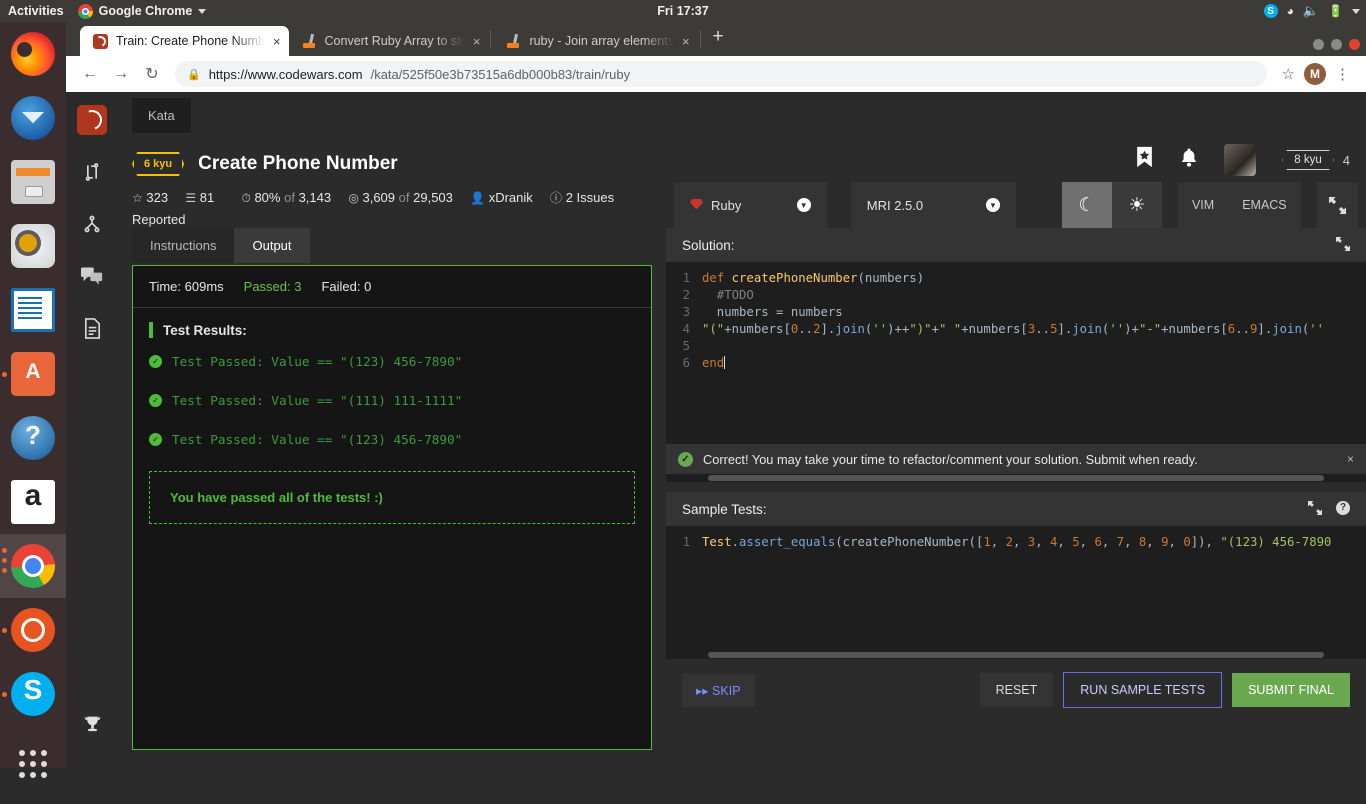 This screenshot has width=1366, height=804. What do you see at coordinates (298, 163) in the screenshot?
I see `page-title: Create Phone Number` at bounding box center [298, 163].